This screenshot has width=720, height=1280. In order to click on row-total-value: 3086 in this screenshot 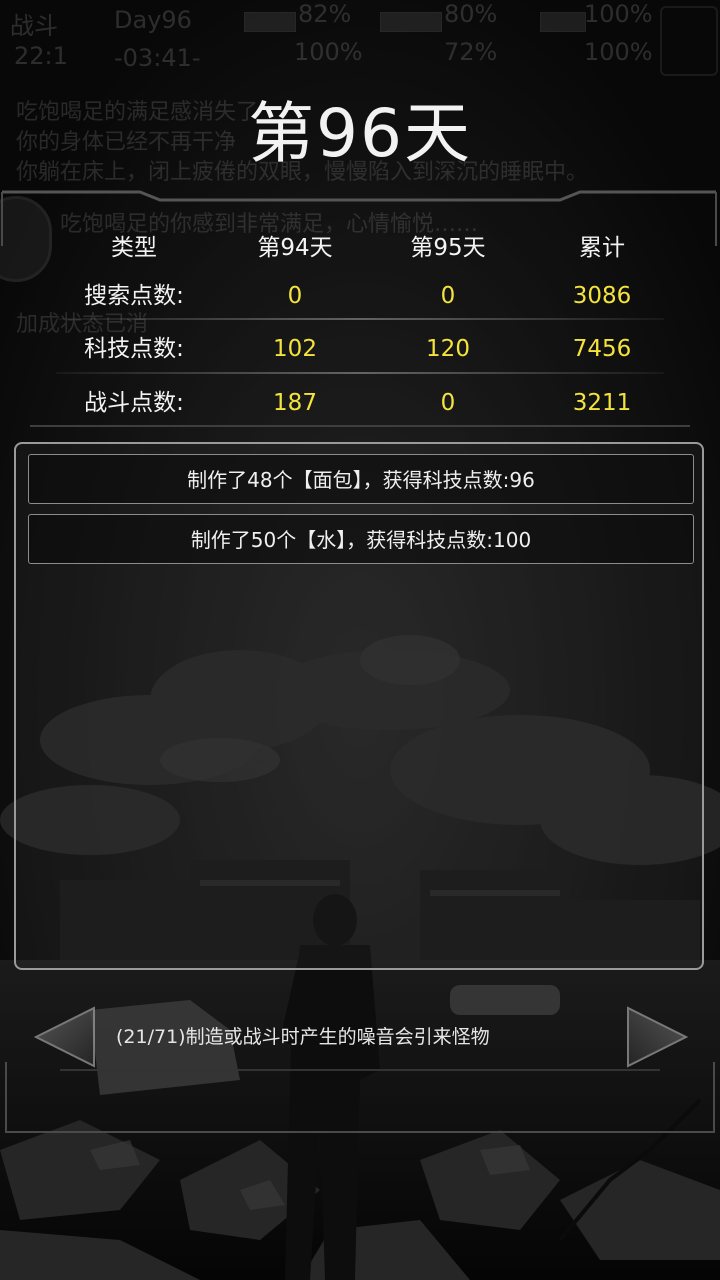, I will do `click(602, 296)`.